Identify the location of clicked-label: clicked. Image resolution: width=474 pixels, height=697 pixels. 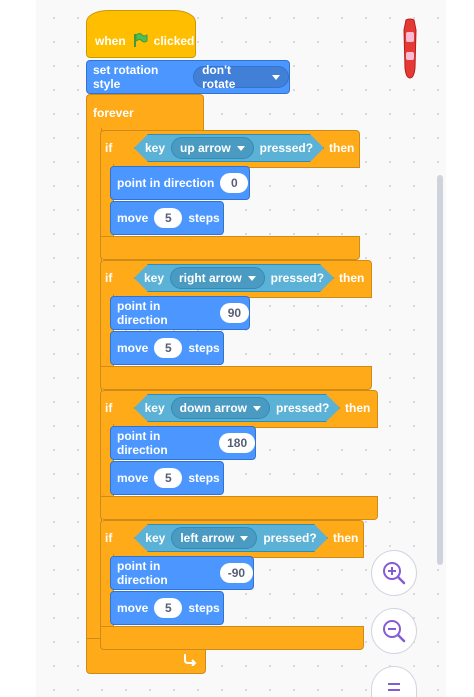
(174, 41).